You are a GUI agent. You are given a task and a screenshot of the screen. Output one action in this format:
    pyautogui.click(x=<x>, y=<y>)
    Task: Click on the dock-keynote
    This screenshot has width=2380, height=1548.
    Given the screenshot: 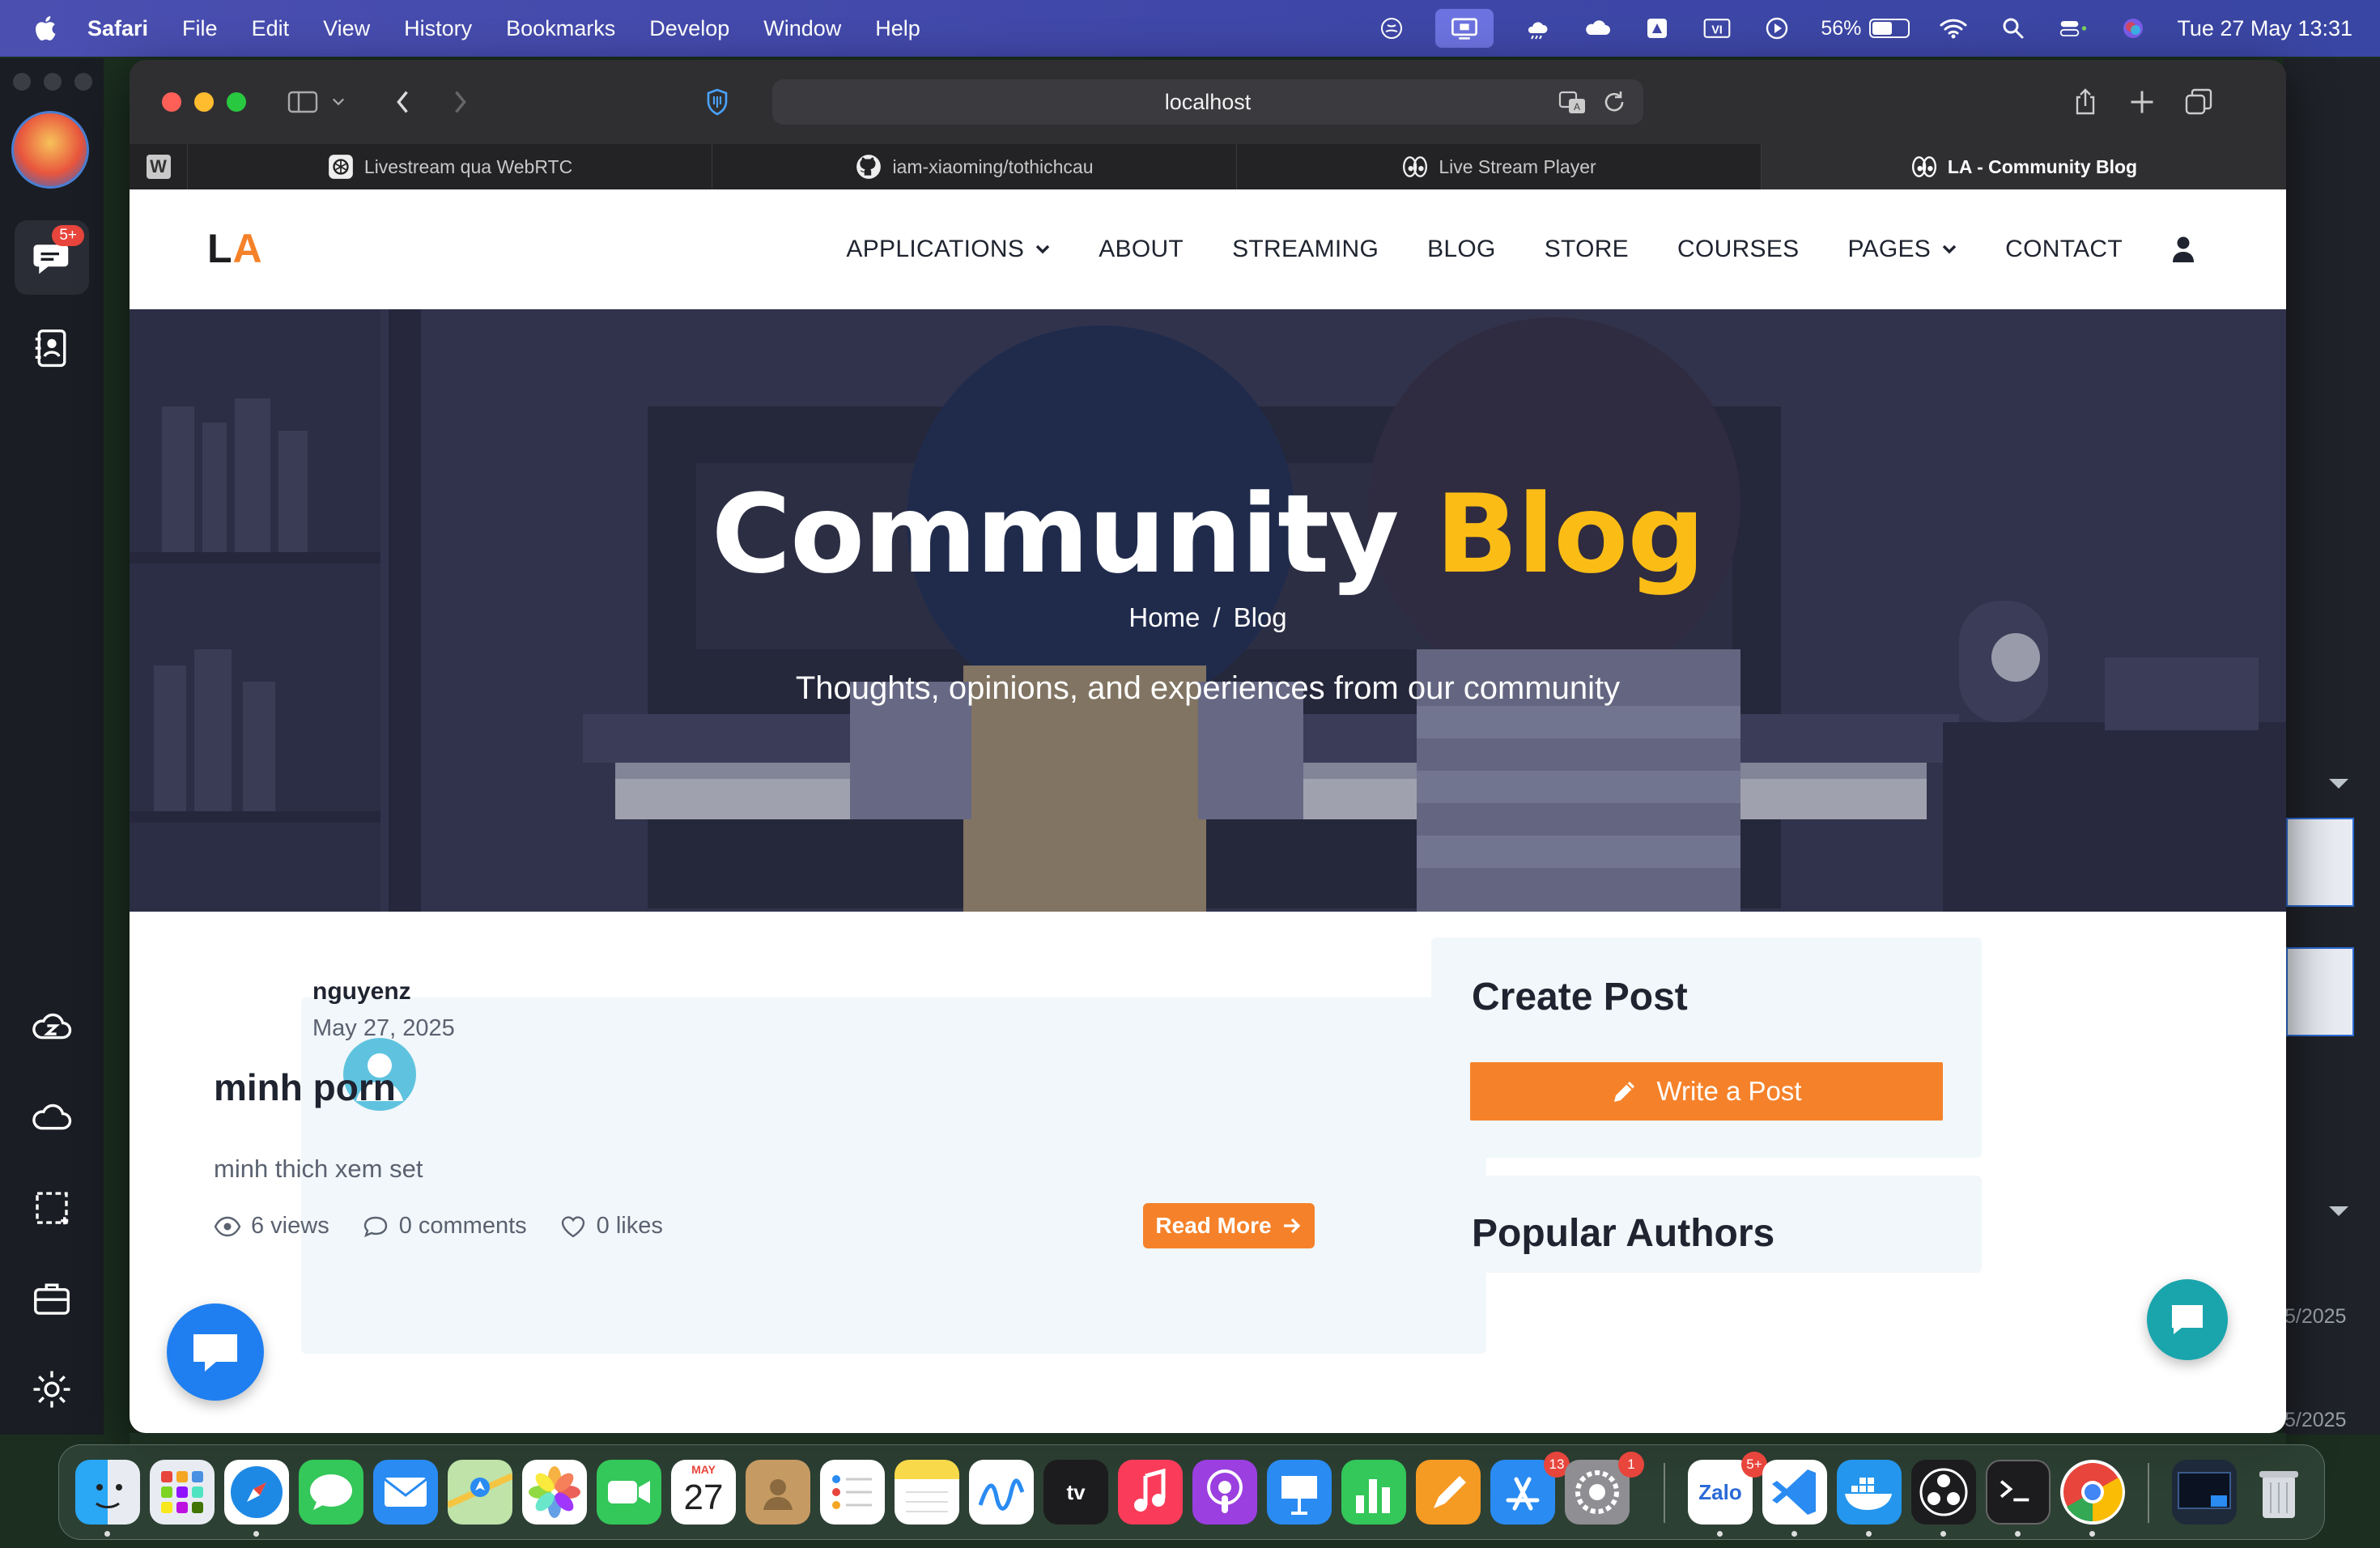 What is the action you would take?
    pyautogui.click(x=1299, y=1493)
    